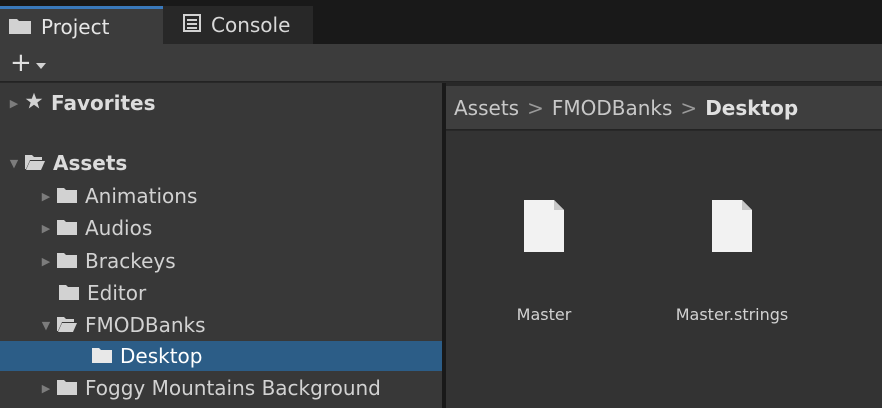  Describe the element at coordinates (145, 325) in the screenshot. I see `tree-item-label: FMODBanks` at that location.